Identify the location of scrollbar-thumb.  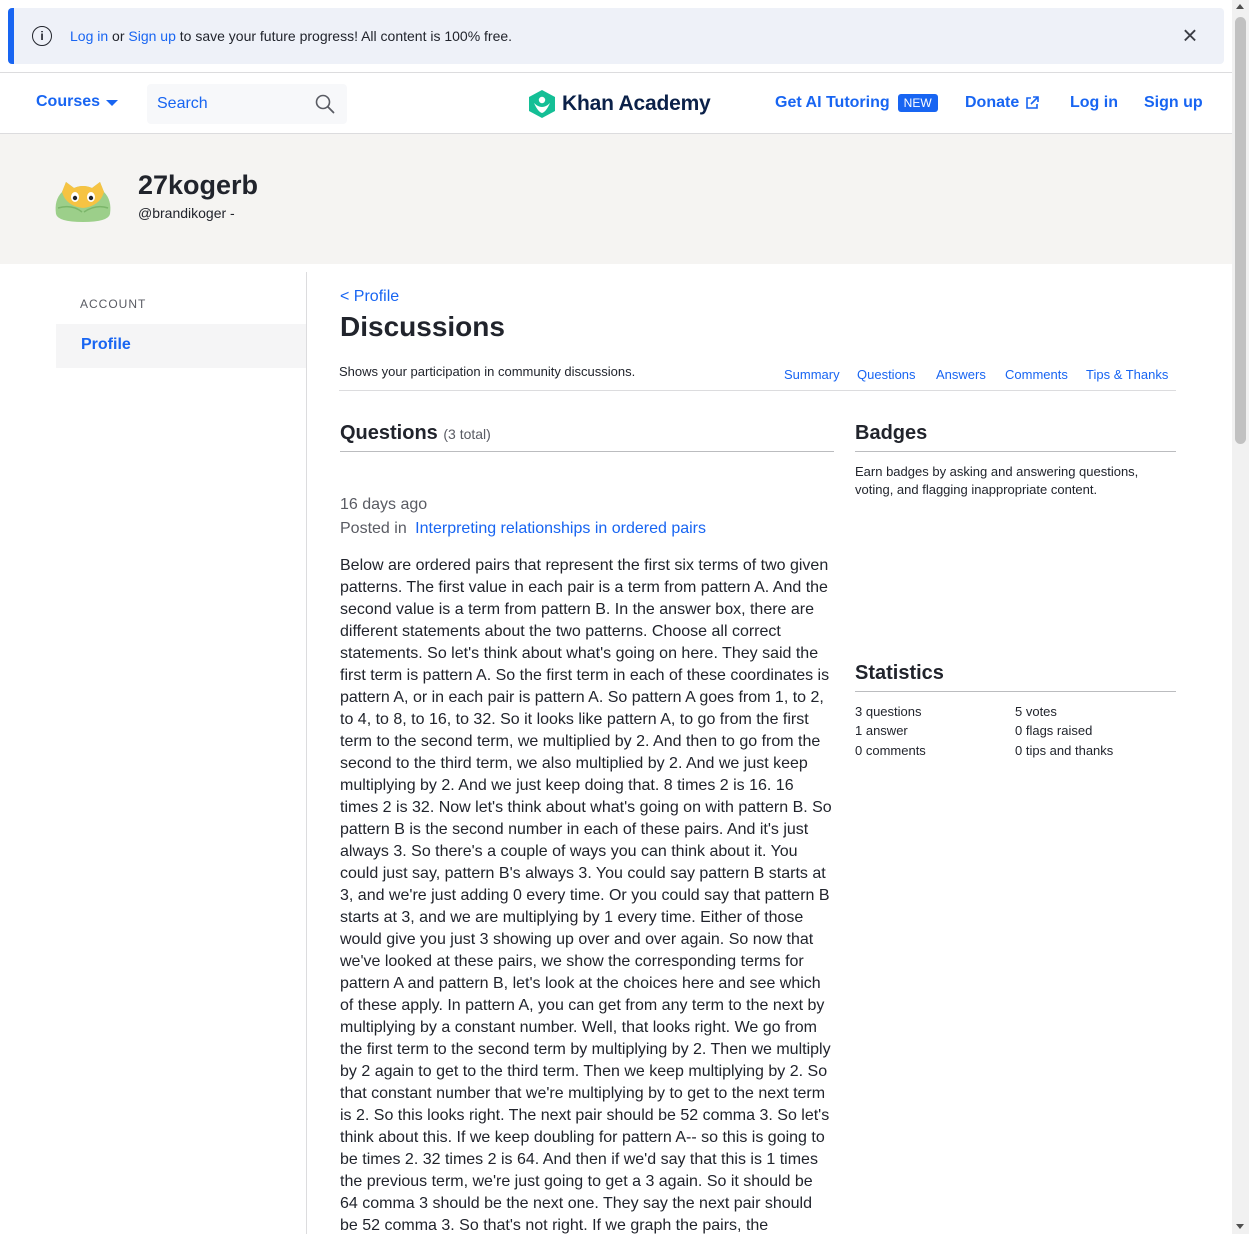
(1240, 230).